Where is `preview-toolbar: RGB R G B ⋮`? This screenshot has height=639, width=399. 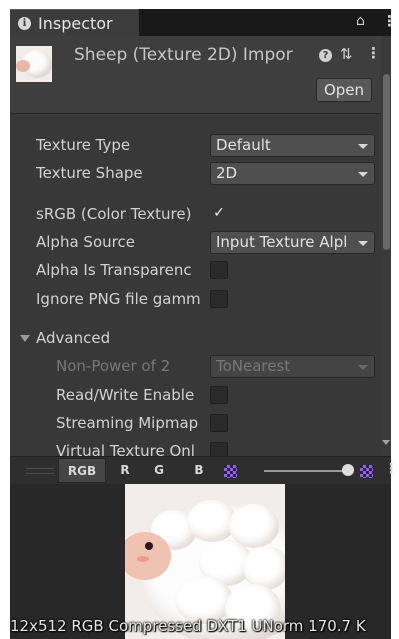 preview-toolbar: RGB R G B ⋮ is located at coordinates (204, 470).